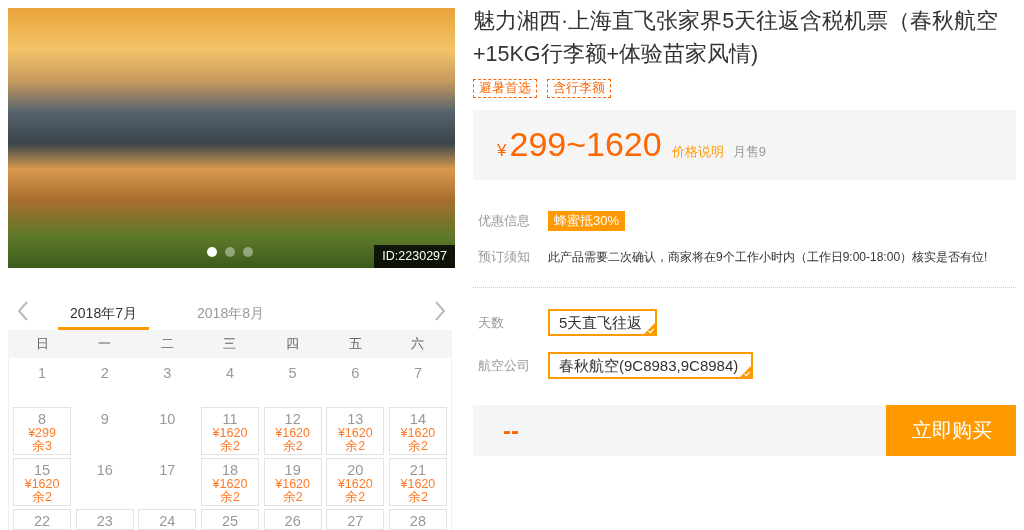  What do you see at coordinates (355, 344) in the screenshot?
I see `weekday-label: 五` at bounding box center [355, 344].